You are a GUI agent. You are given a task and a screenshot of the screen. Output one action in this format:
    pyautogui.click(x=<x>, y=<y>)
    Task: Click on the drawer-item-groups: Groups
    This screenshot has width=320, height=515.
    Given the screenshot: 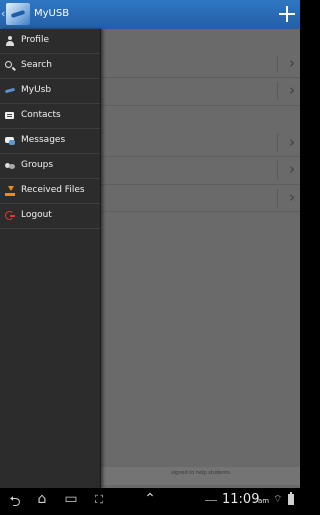 What is the action you would take?
    pyautogui.click(x=50, y=166)
    